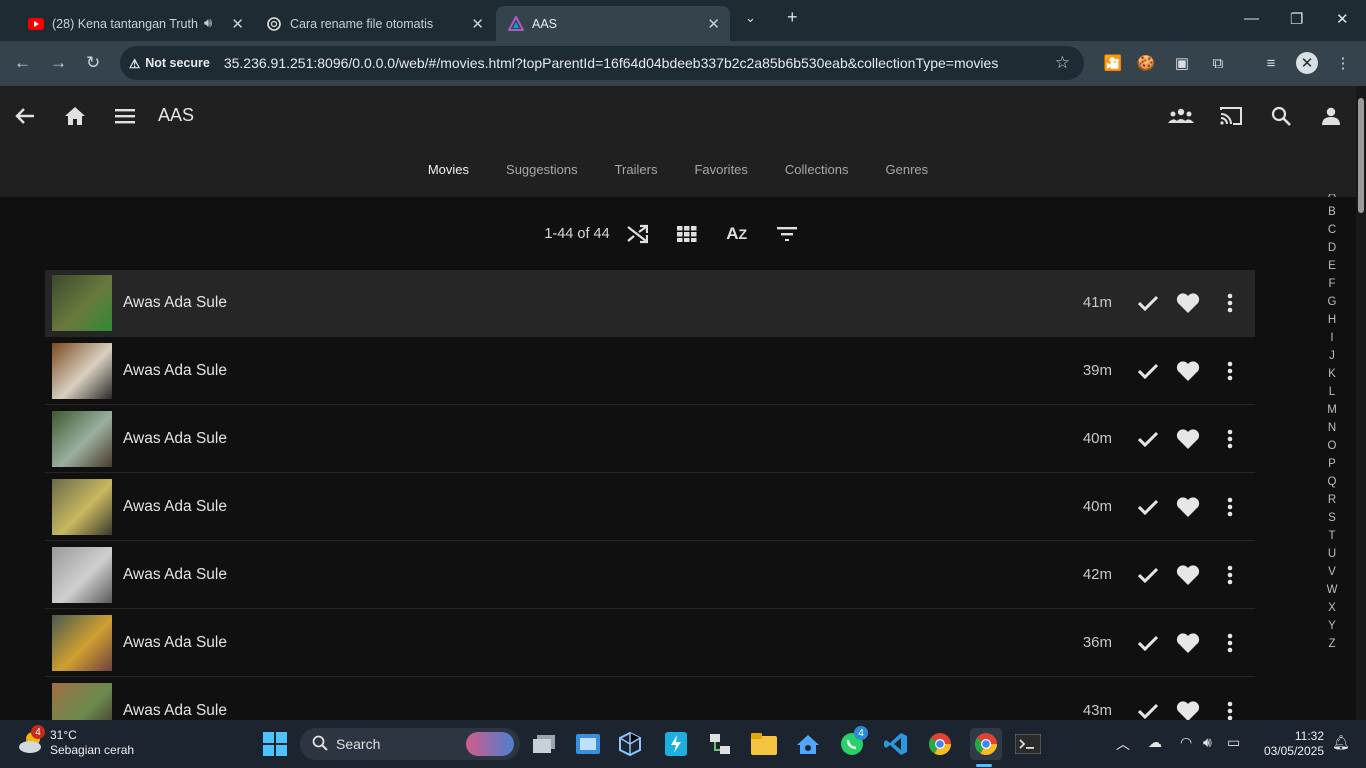 The image size is (1366, 768). Describe the element at coordinates (1218, 63) in the screenshot. I see `puzzle-extensions-icon: ⧉` at that location.